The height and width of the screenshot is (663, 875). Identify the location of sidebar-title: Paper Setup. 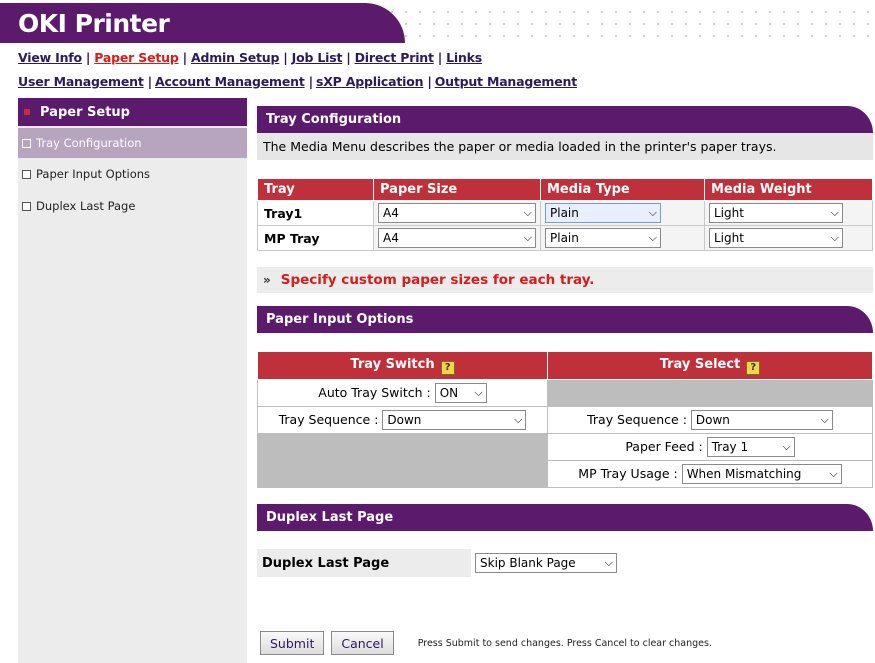
(132, 112).